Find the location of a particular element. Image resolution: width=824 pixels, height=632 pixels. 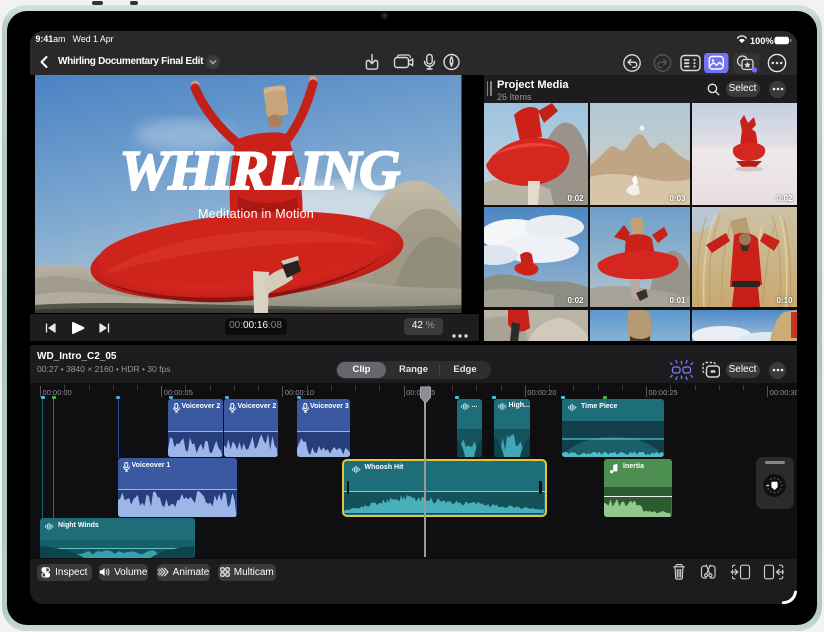

svg-text: 100% is located at coordinates (762, 41).